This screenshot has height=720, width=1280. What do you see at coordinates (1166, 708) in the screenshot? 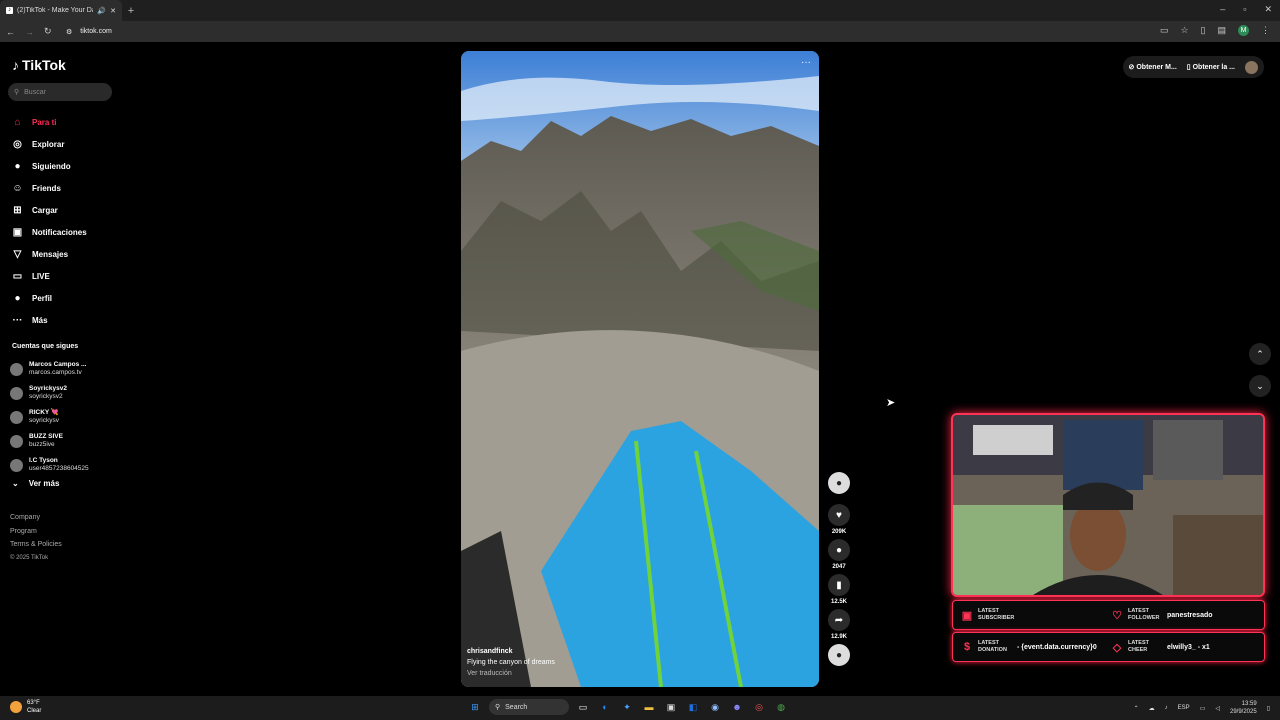
I see `mic-icon: ♪` at bounding box center [1166, 708].